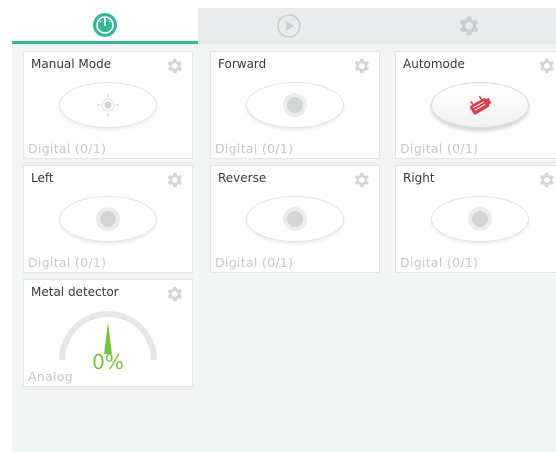  I want to click on widget-forward: Forward Digital (0/1), so click(295, 105).